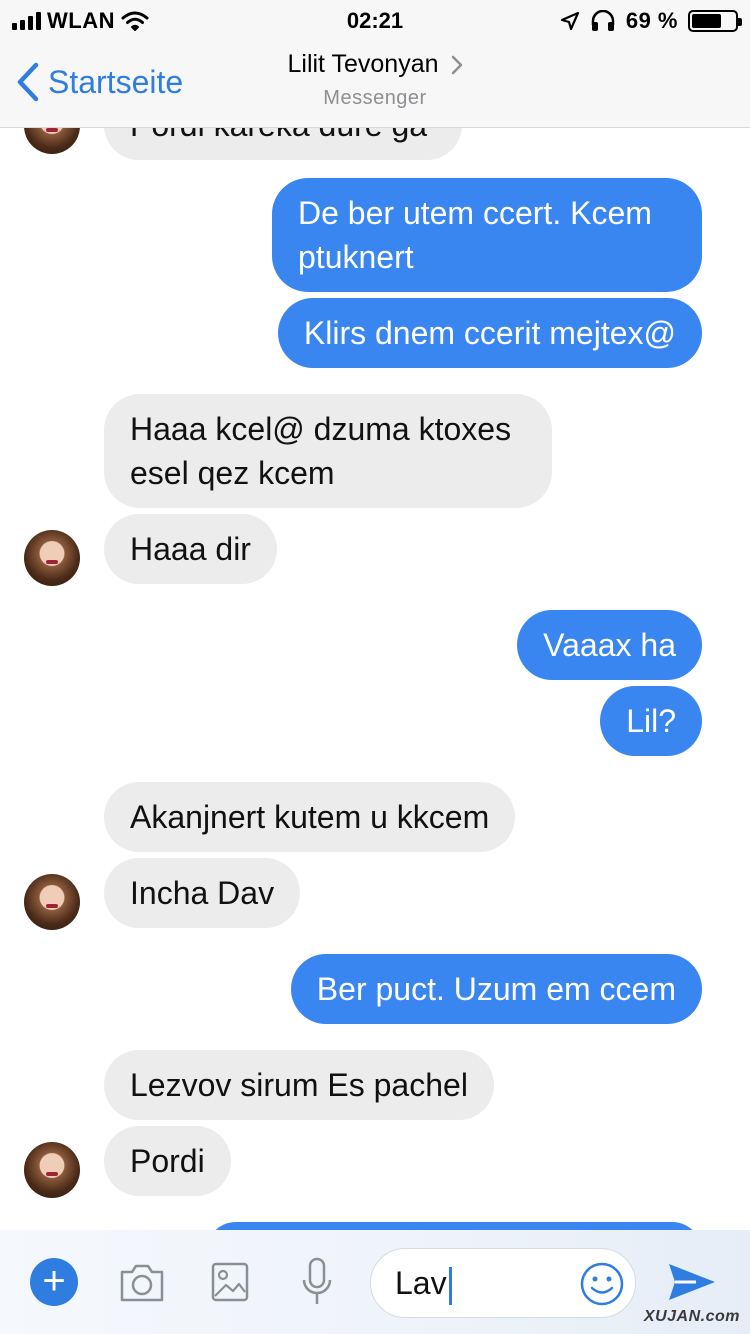 This screenshot has width=750, height=1334. I want to click on header-subtitle: Messenger, so click(375, 98).